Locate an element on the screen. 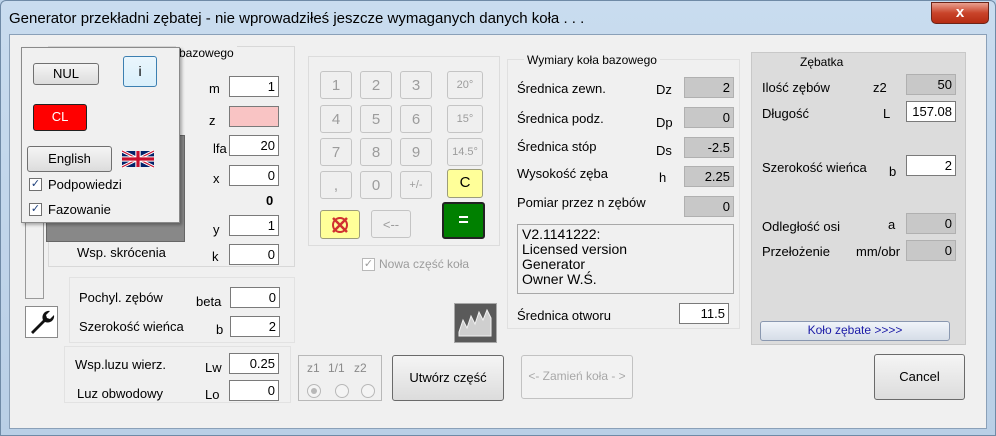 Image resolution: width=996 pixels, height=436 pixels. rack-przel-label: Przełożenie is located at coordinates (796, 251).